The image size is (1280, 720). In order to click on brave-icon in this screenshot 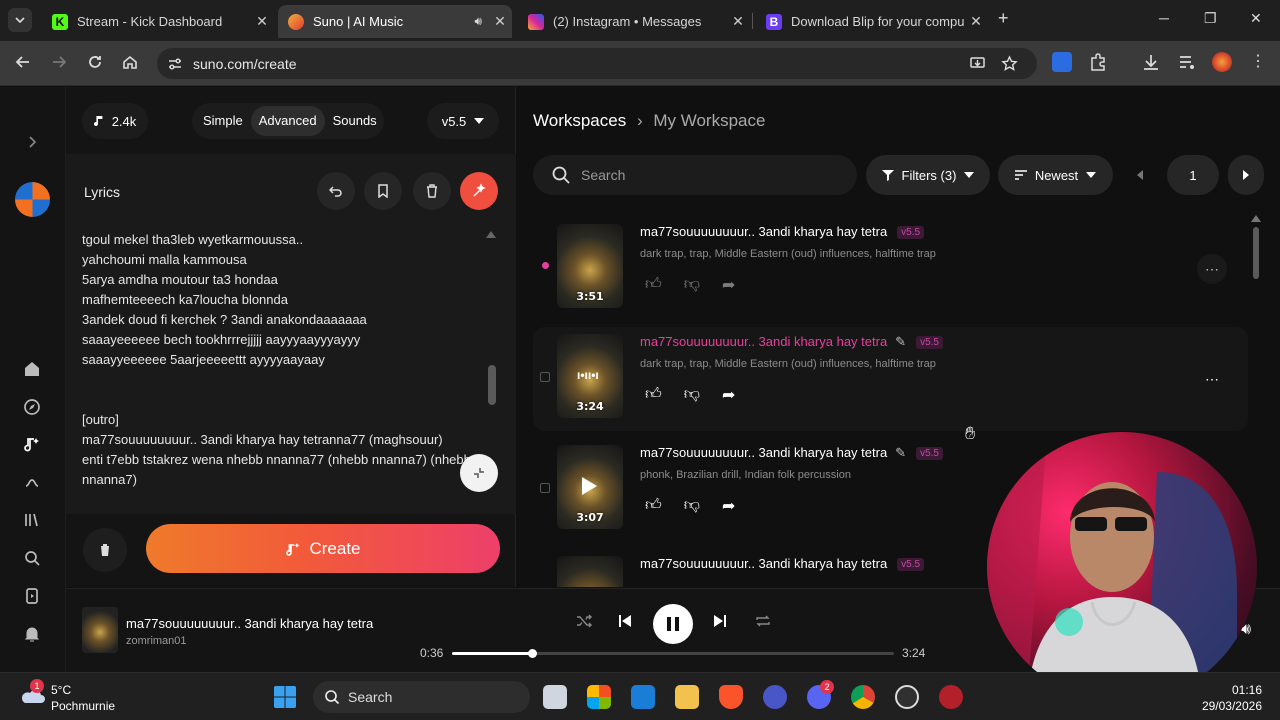, I will do `click(731, 697)`.